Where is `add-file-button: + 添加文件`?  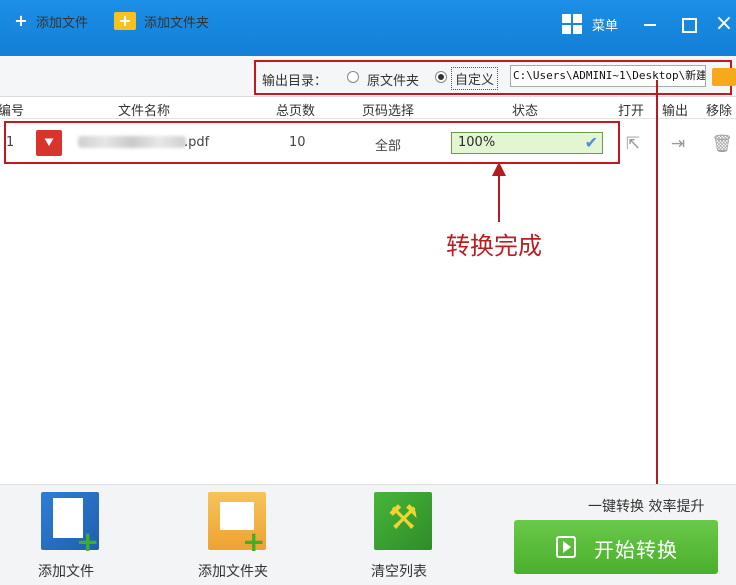 add-file-button: + 添加文件 is located at coordinates (50, 21).